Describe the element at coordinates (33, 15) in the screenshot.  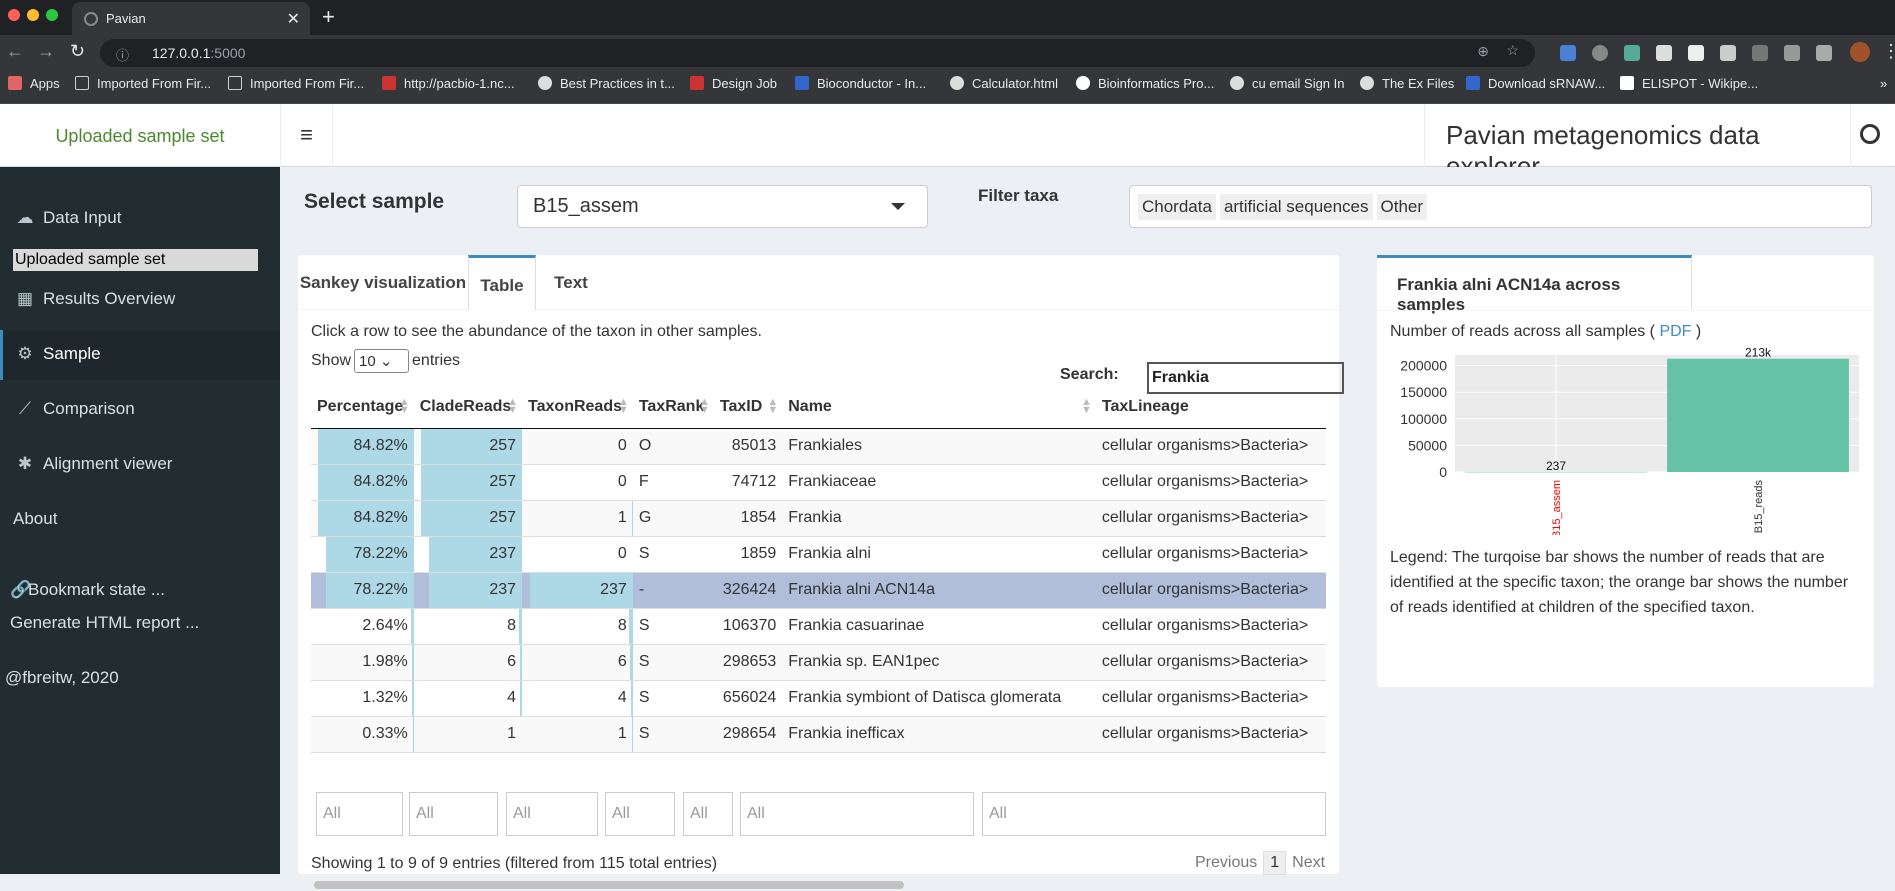
I see `minimize-window-button` at that location.